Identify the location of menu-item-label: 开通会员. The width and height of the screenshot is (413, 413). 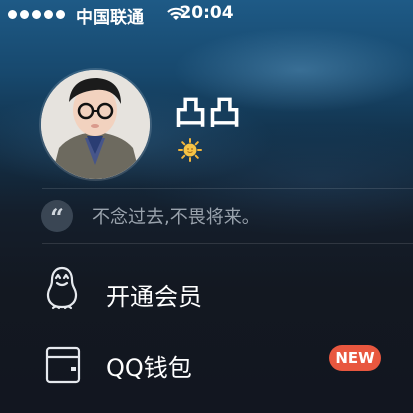
(154, 297).